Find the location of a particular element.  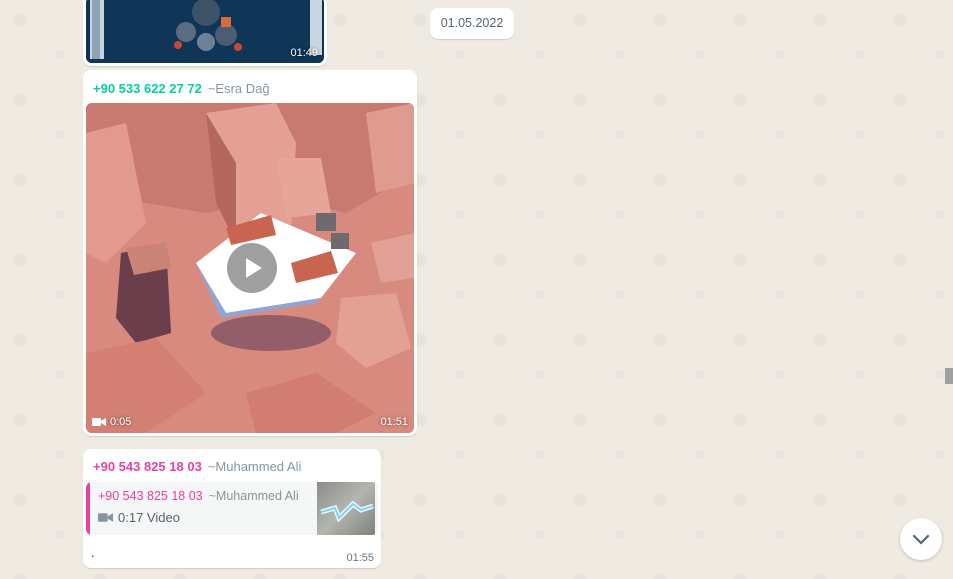

sender-phone: +90 543 825 18 03 is located at coordinates (147, 466).